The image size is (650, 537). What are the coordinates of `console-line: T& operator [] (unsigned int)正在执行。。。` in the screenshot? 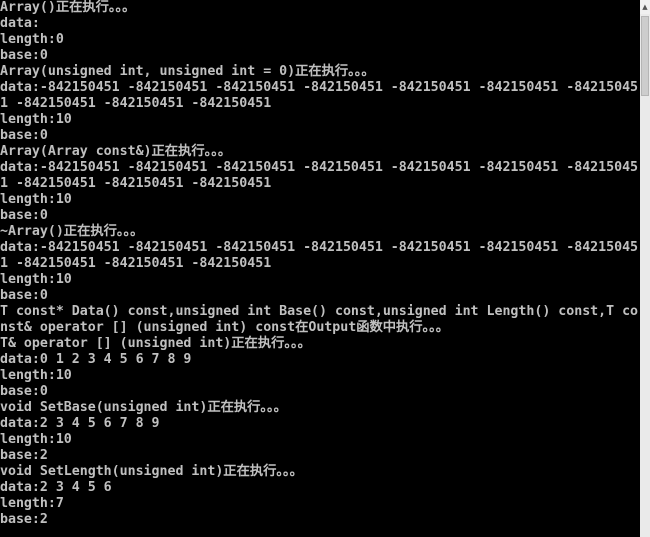 It's located at (155, 343).